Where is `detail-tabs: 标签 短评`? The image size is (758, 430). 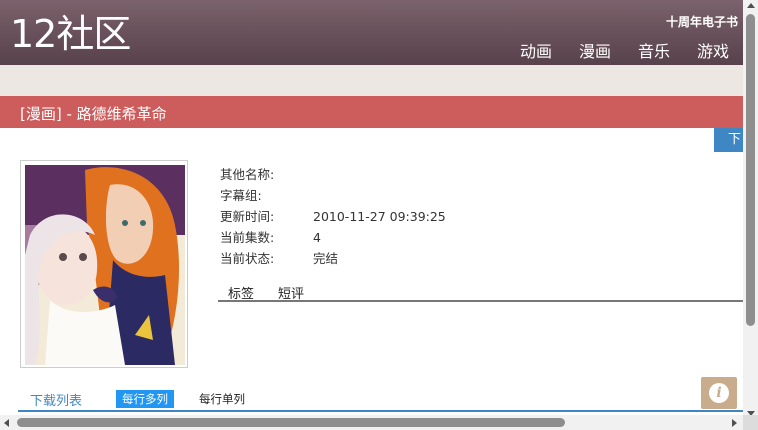
detail-tabs: 标签 短评 is located at coordinates (480, 292).